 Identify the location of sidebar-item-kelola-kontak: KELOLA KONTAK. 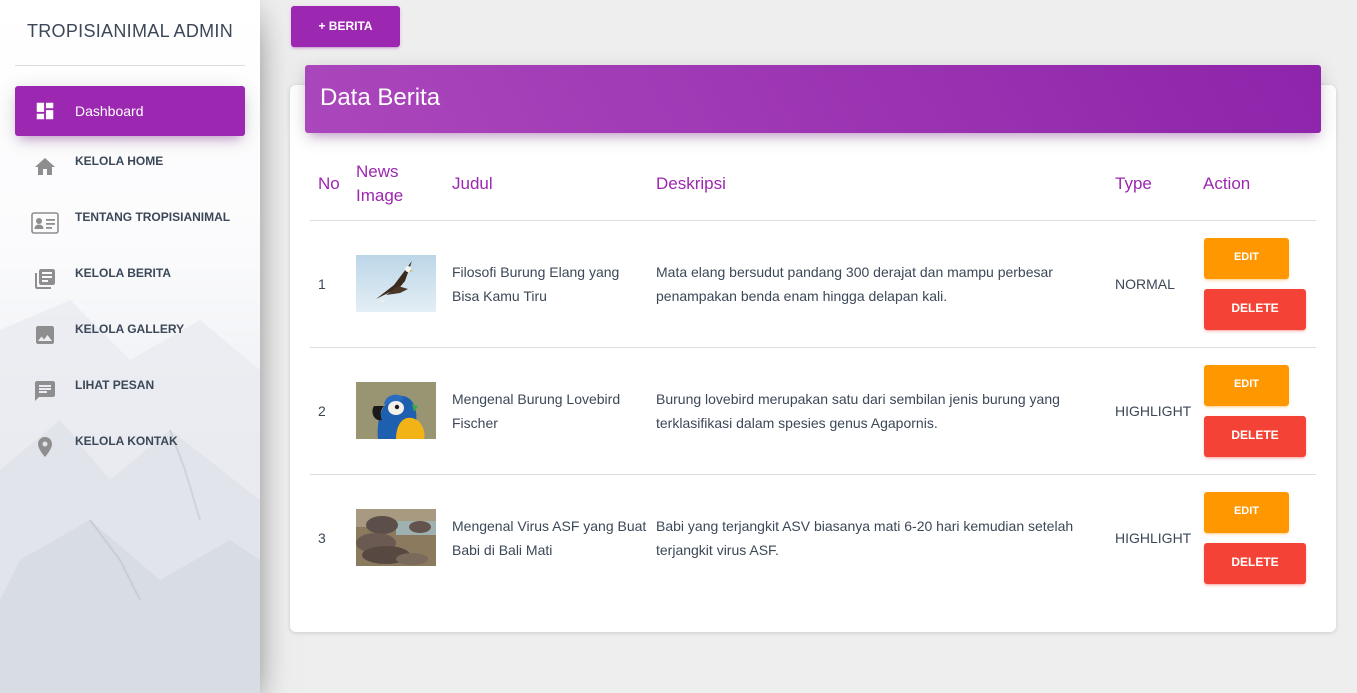
(130, 447).